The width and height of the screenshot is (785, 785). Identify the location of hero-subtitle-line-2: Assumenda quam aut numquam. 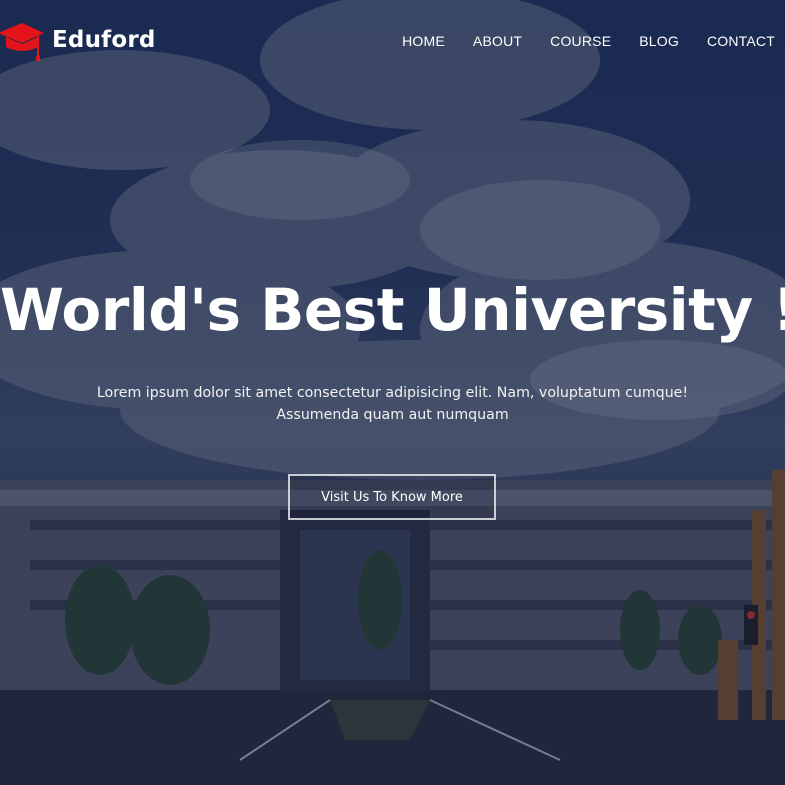
(392, 415).